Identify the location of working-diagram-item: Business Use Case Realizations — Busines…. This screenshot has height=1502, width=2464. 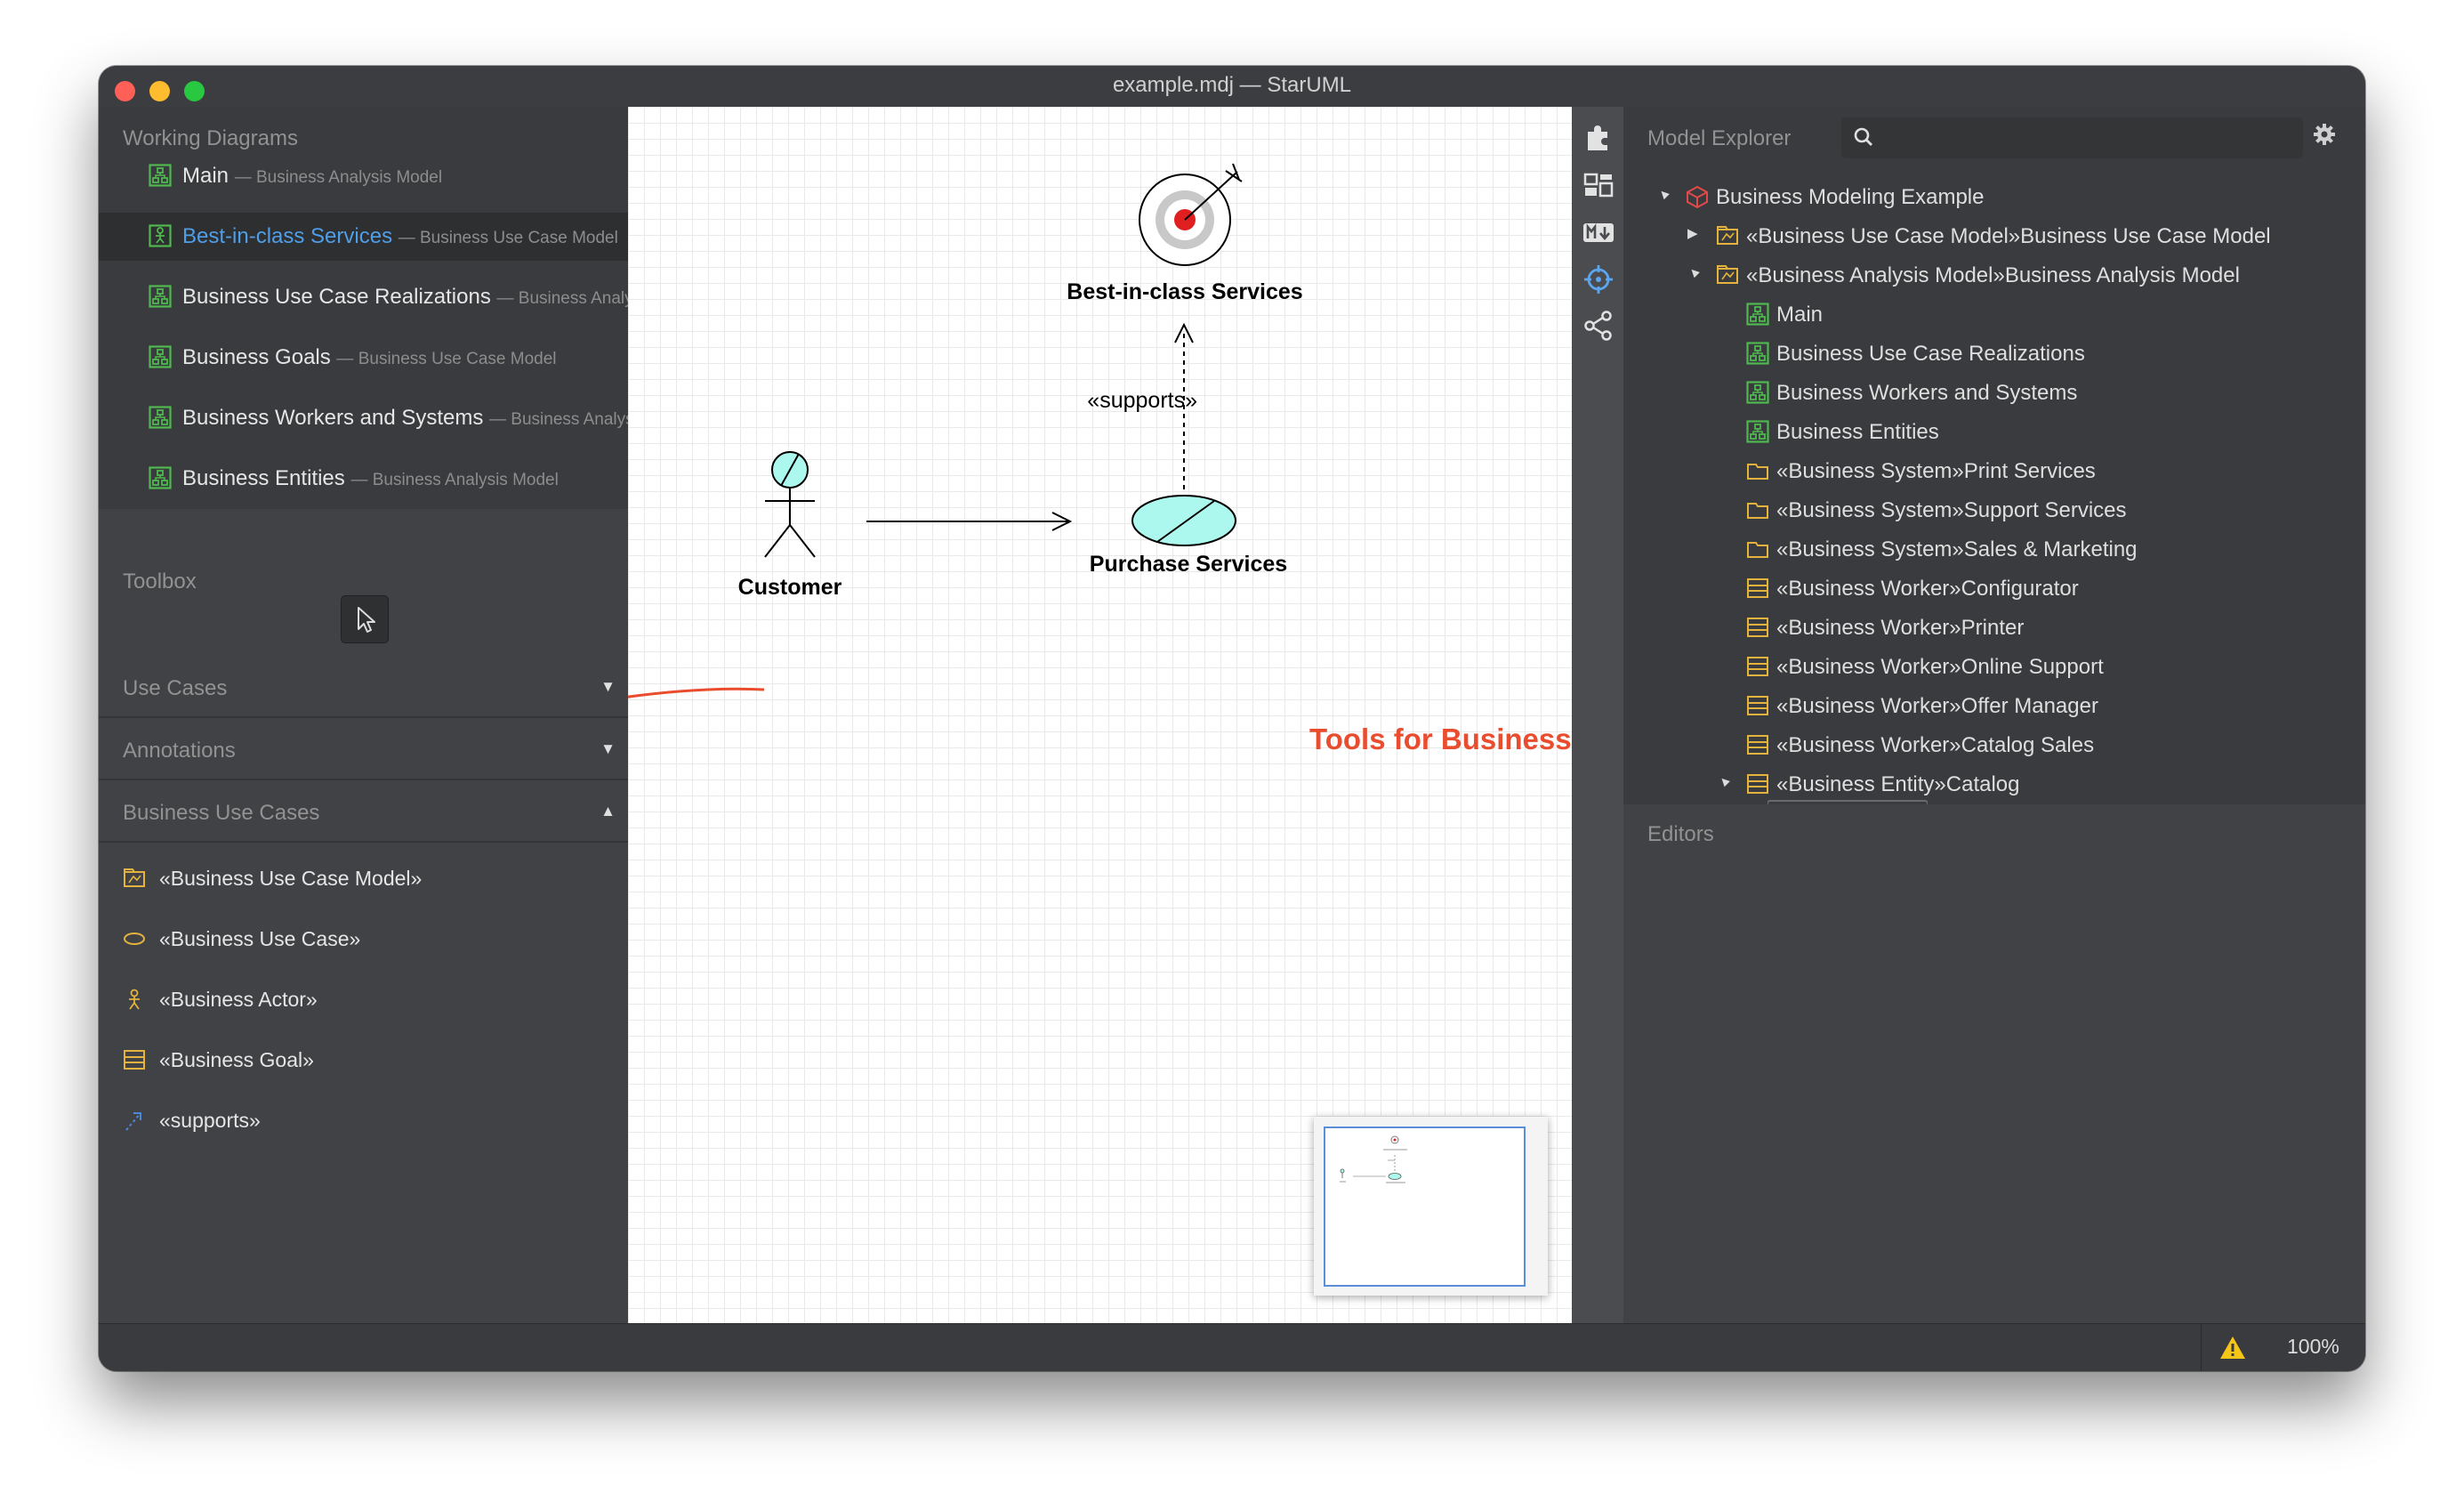
(364, 297).